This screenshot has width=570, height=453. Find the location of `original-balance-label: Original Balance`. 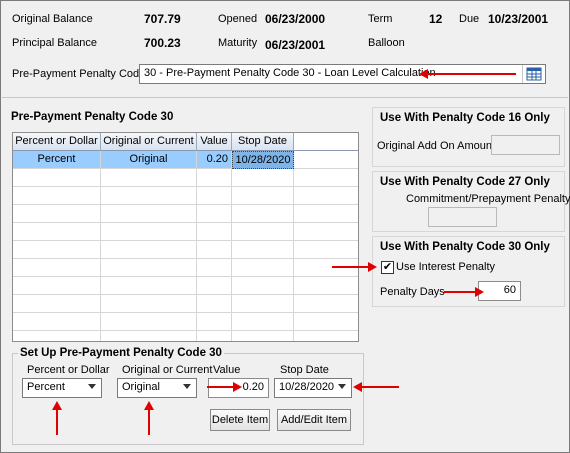

original-balance-label: Original Balance is located at coordinates (52, 19).